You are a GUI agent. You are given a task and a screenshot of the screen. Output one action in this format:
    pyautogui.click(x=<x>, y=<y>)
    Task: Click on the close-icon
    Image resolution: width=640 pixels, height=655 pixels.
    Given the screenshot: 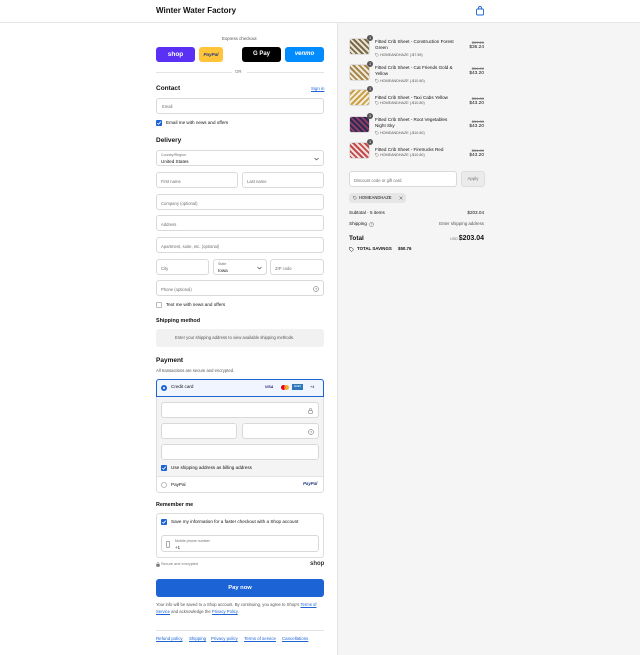 What is the action you would take?
    pyautogui.click(x=401, y=198)
    